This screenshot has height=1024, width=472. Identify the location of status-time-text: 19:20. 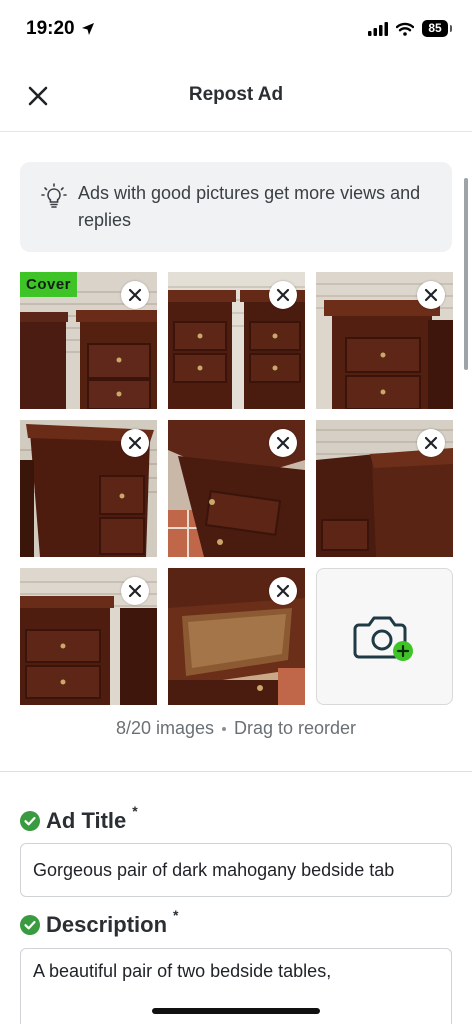
(50, 28).